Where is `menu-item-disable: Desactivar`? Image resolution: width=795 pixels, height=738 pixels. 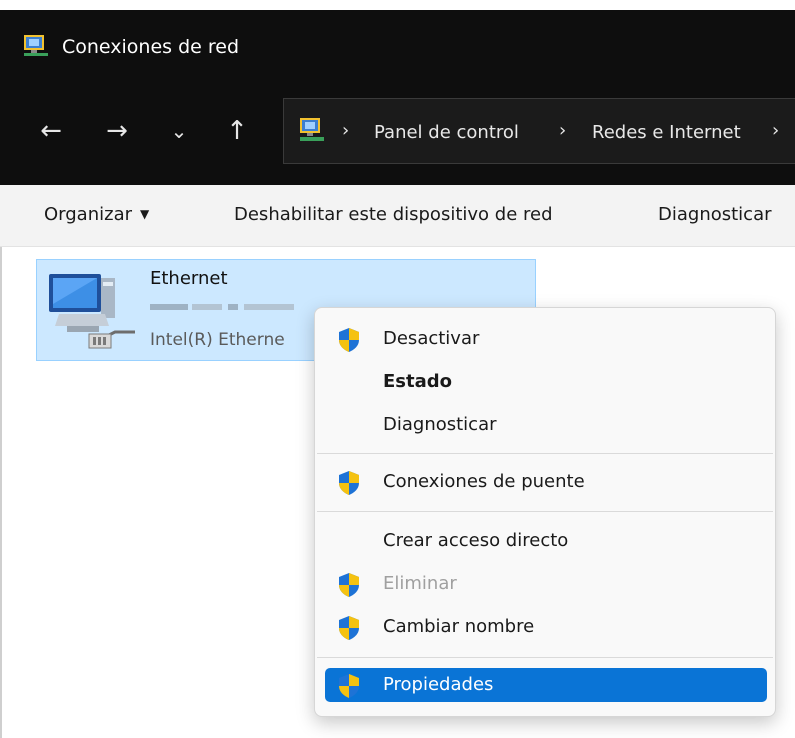 menu-item-disable: Desactivar is located at coordinates (546, 339).